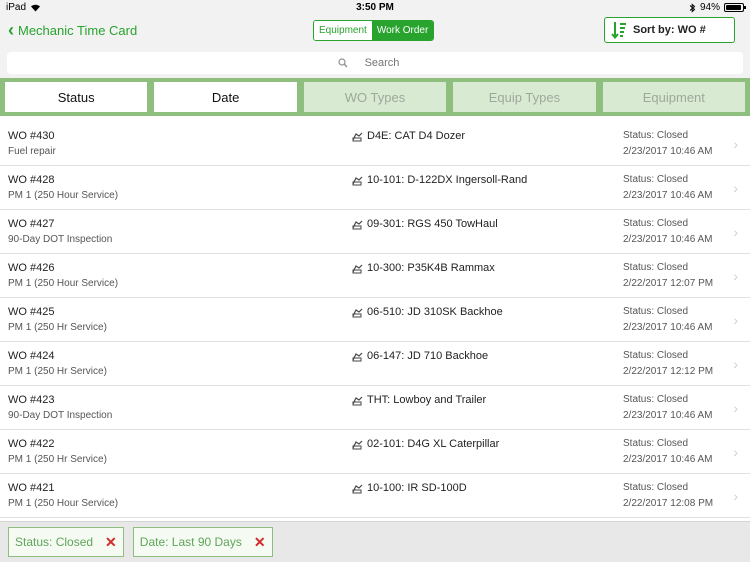 This screenshot has height=562, width=750. What do you see at coordinates (427, 400) in the screenshot?
I see `equipment-label: THT: Lowboy and Trailer` at bounding box center [427, 400].